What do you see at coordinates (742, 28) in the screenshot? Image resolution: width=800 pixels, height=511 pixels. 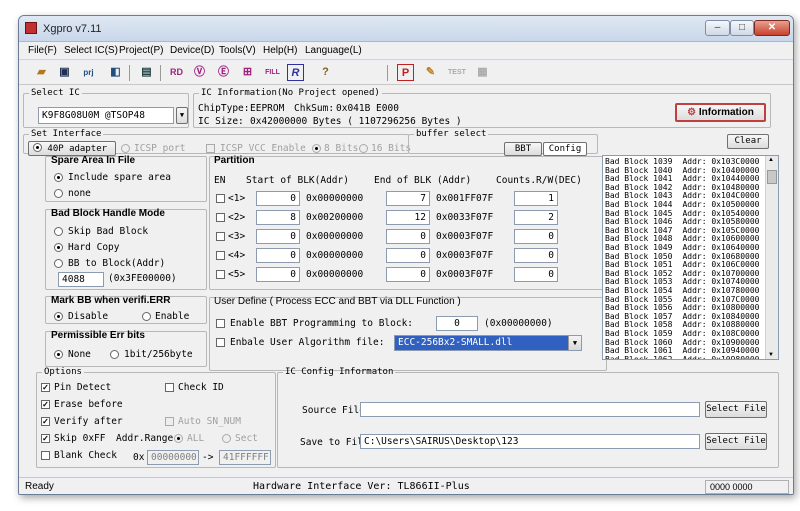 I see `maximize-button: □` at bounding box center [742, 28].